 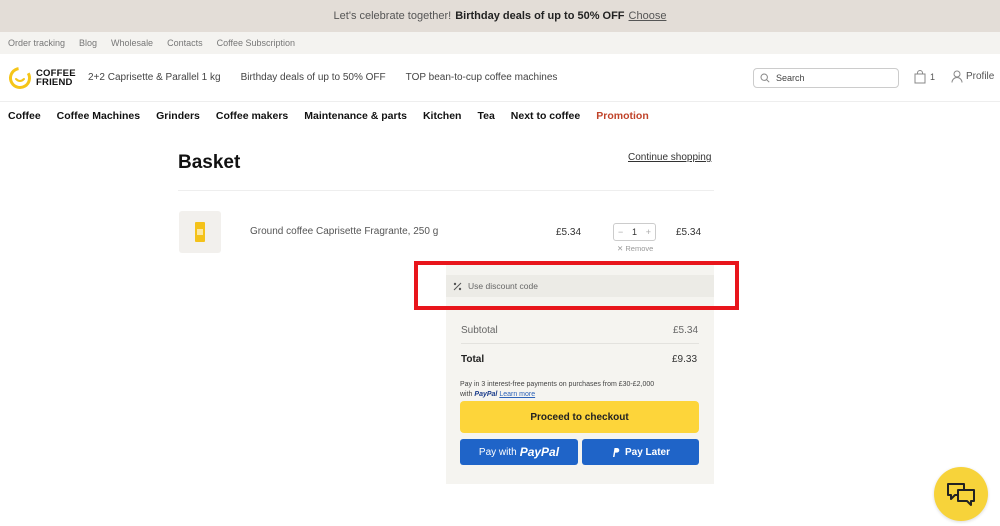 I want to click on quantity-value: 1, so click(x=634, y=232).